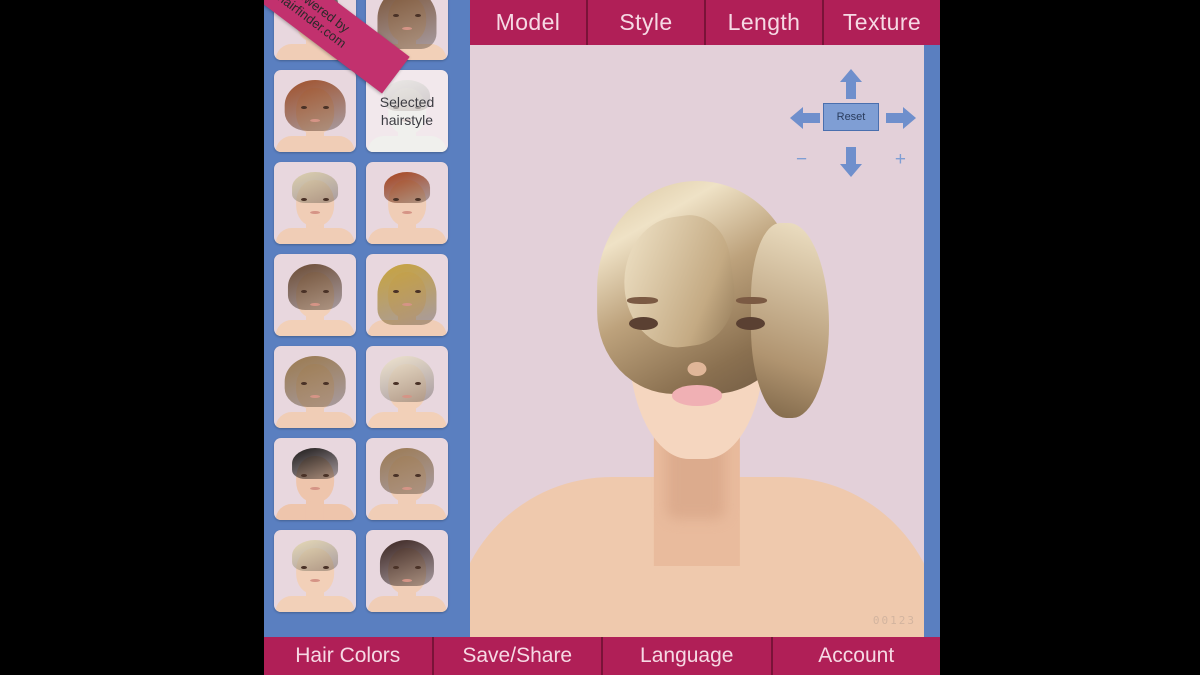 This screenshot has height=675, width=1200. Describe the element at coordinates (851, 84) in the screenshot. I see `arrow-up-icon` at that location.